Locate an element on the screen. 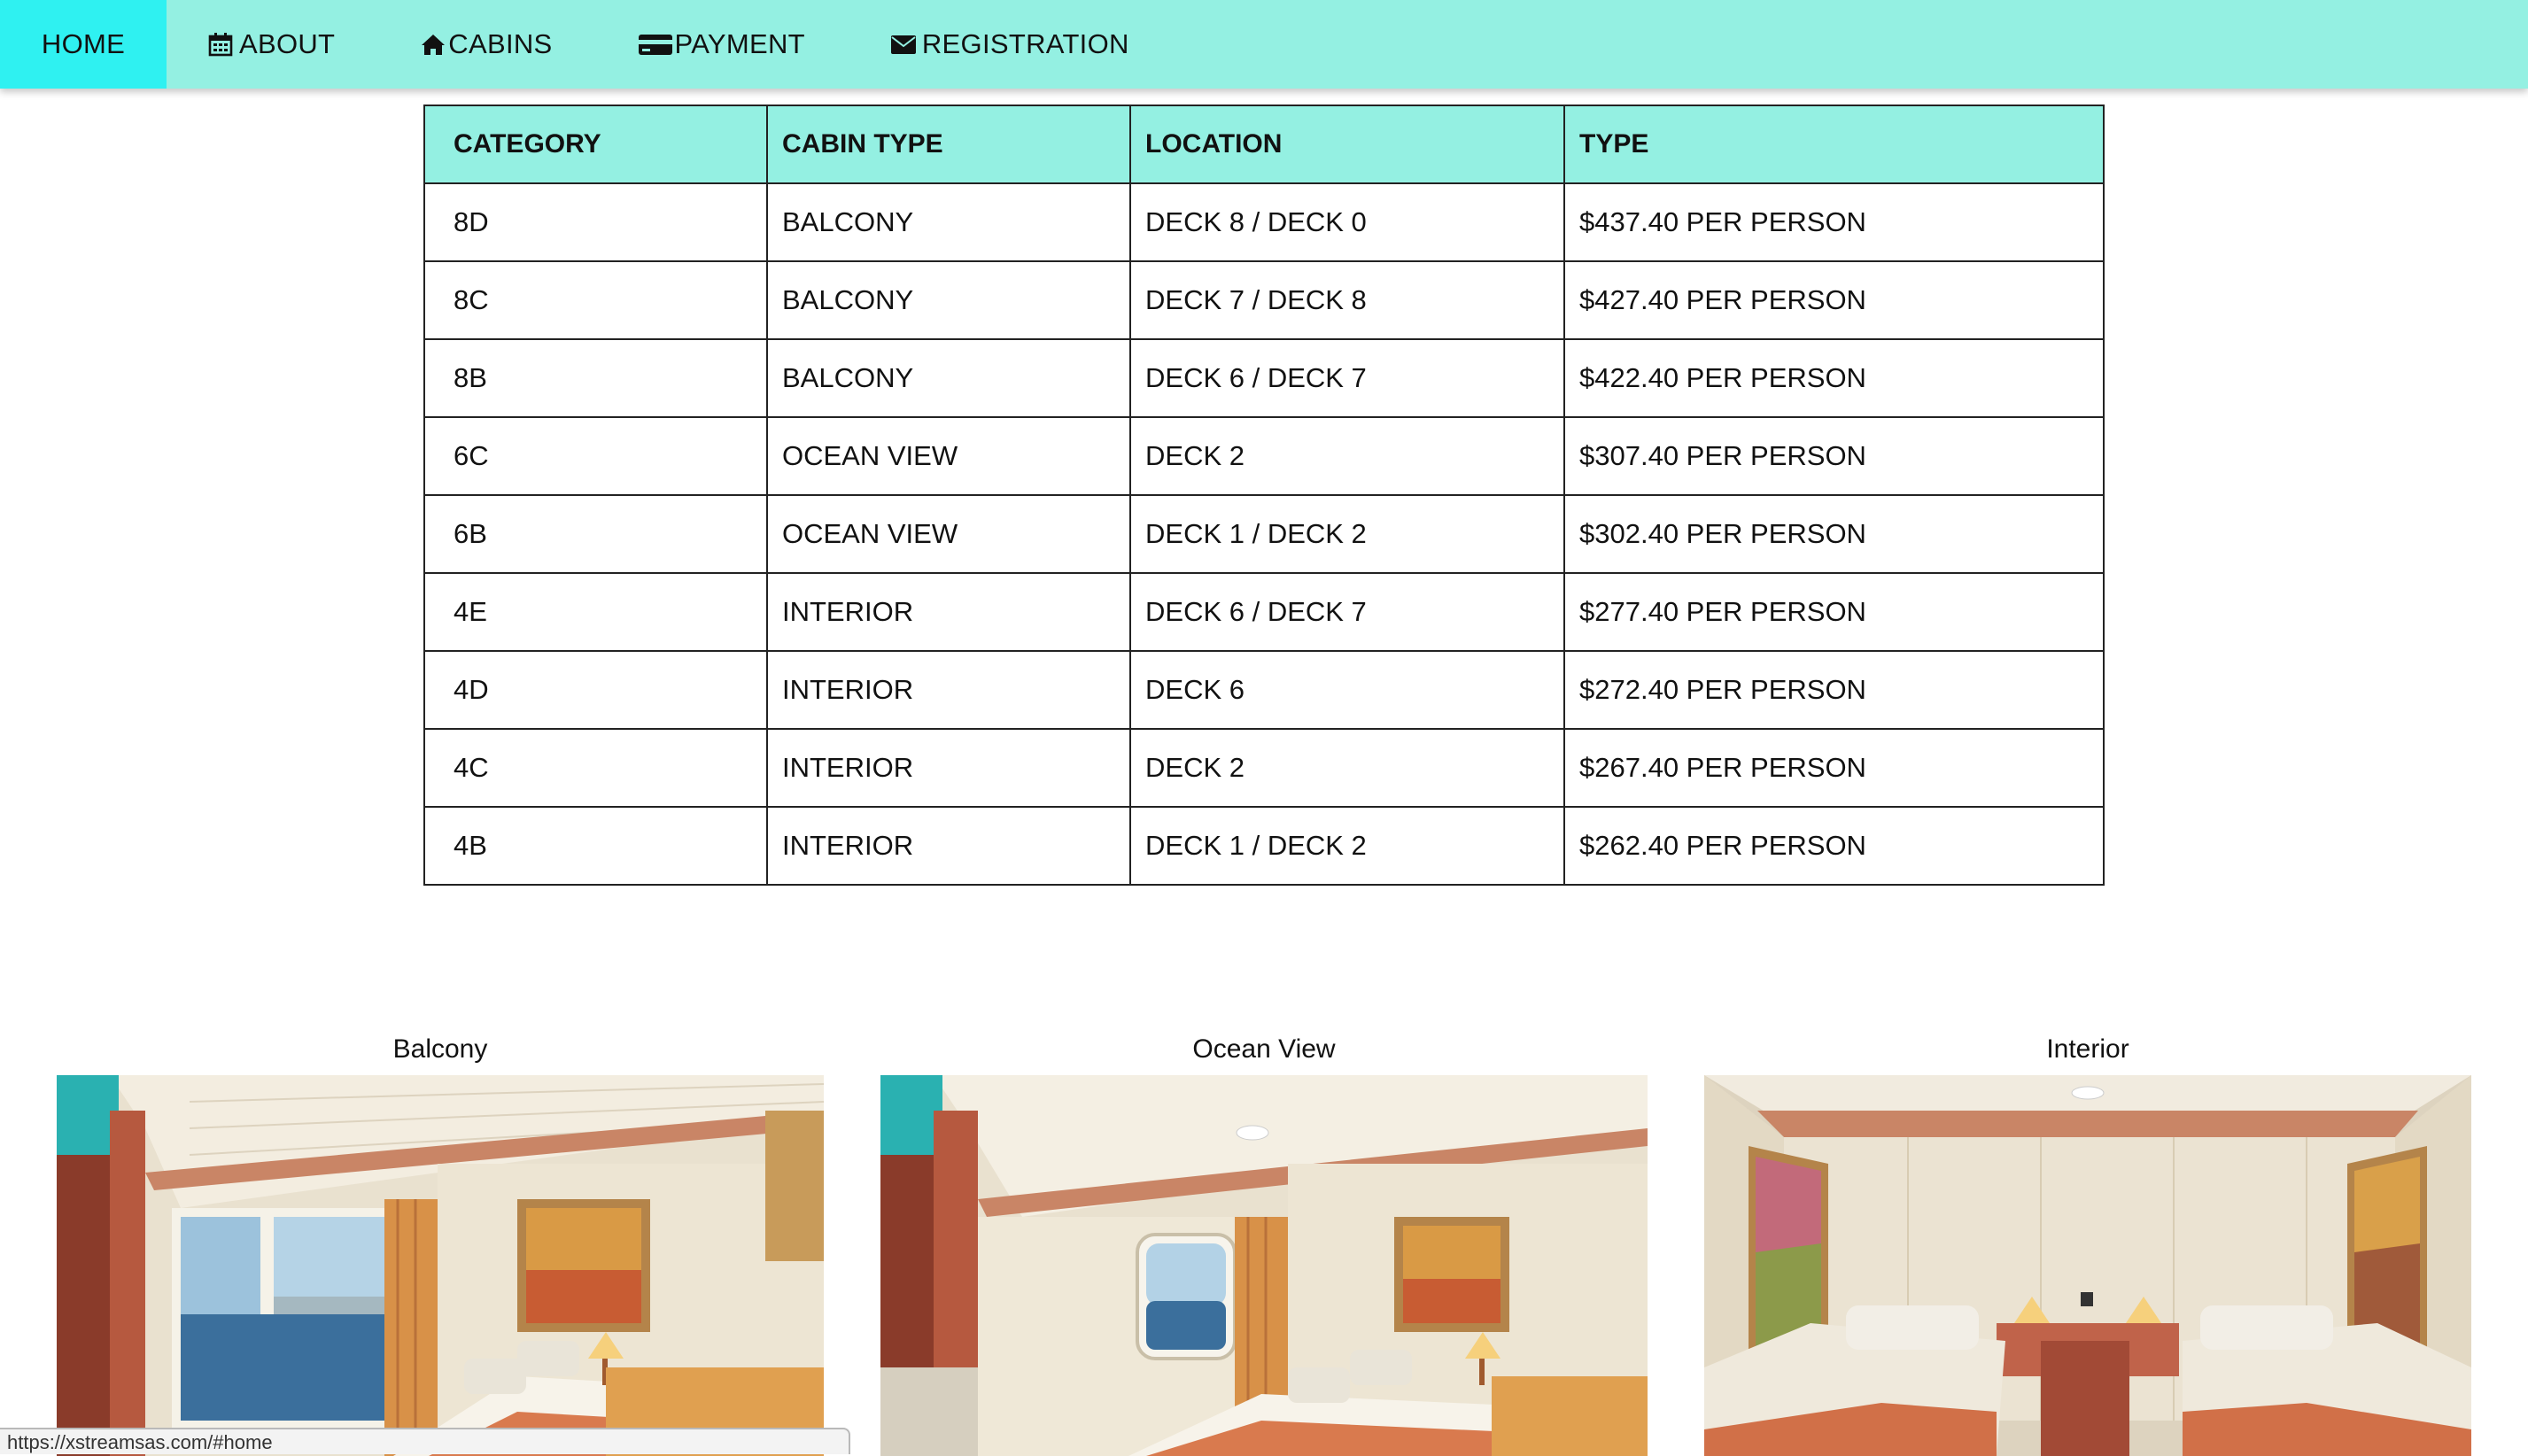  gallery-caption-balcony: Balcony is located at coordinates (440, 1049).